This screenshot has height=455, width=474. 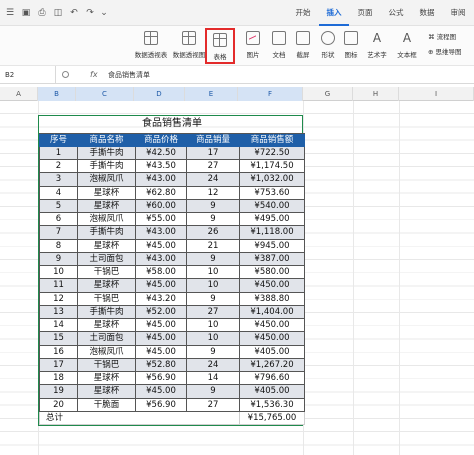 What do you see at coordinates (58, 351) in the screenshot?
I see `table-cell: 16` at bounding box center [58, 351].